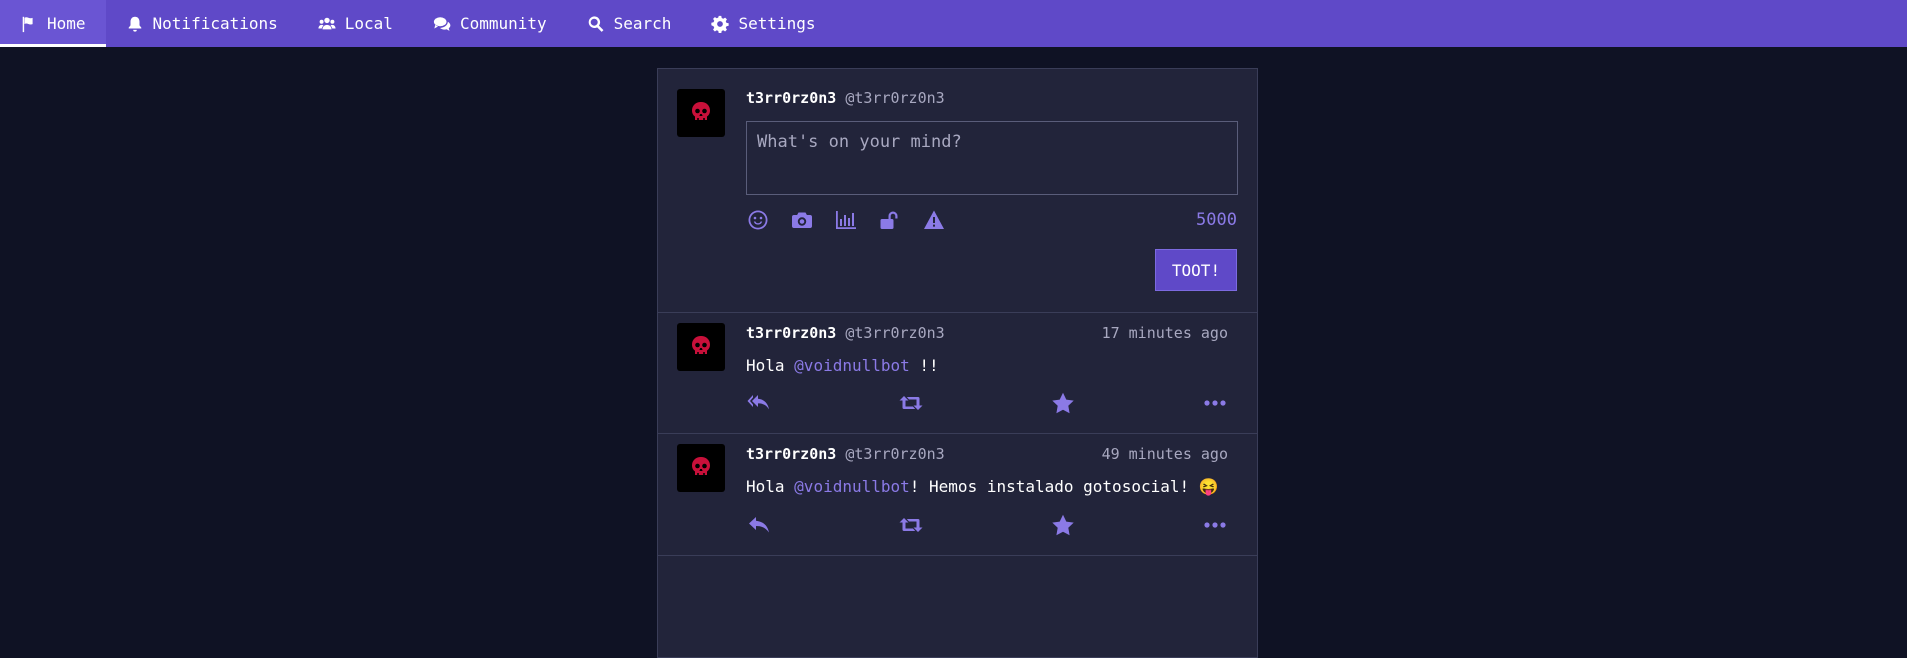  What do you see at coordinates (327, 23) in the screenshot?
I see `users-icon` at bounding box center [327, 23].